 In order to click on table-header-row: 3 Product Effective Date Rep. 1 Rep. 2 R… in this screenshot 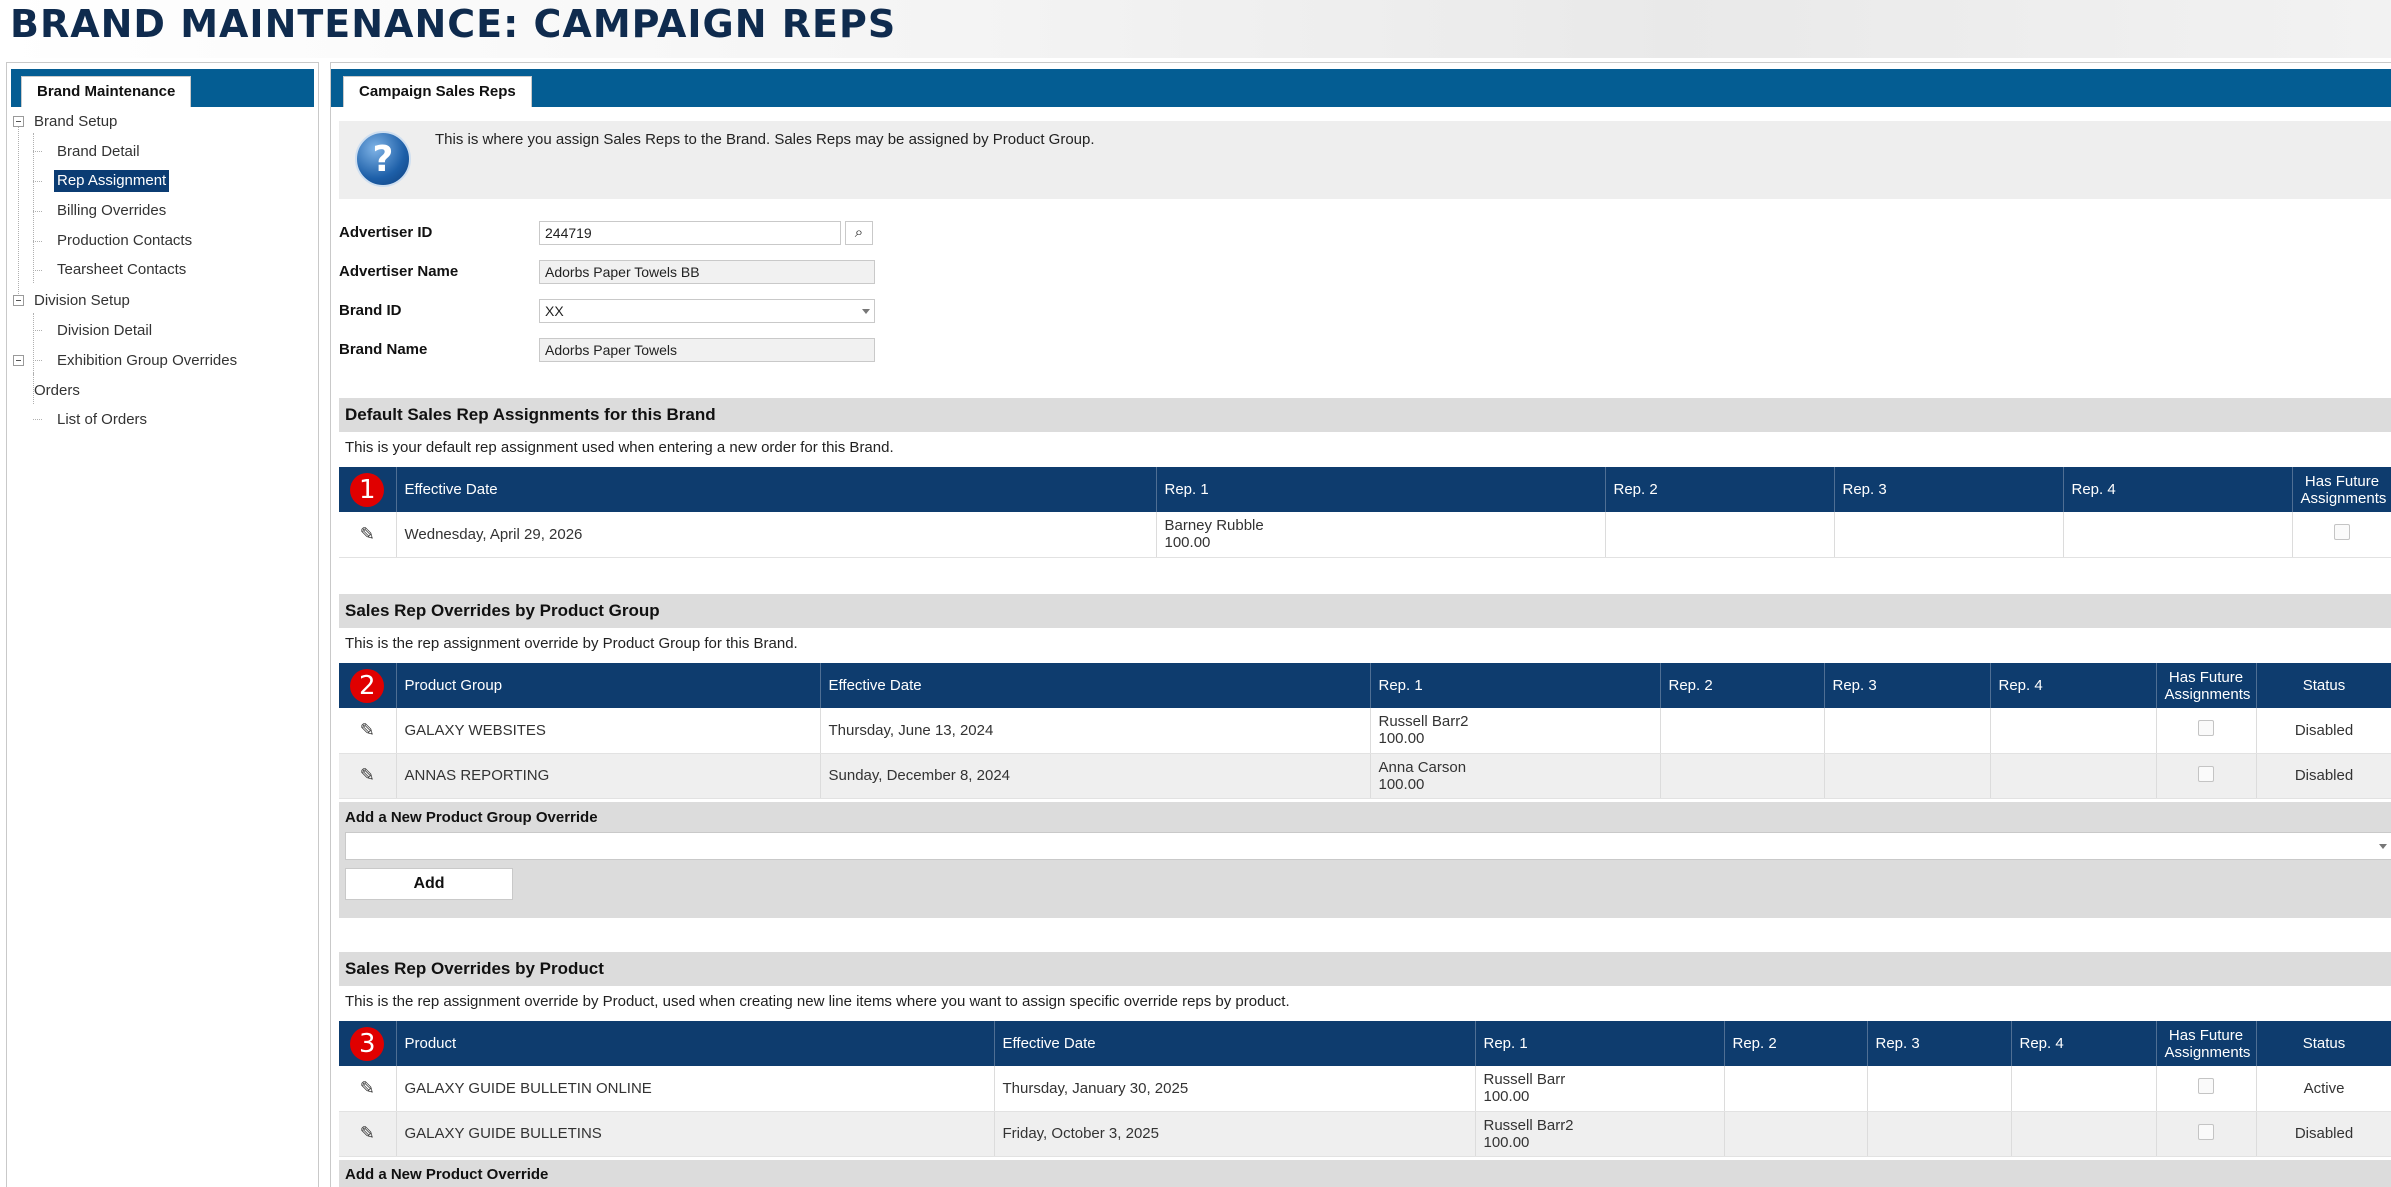, I will do `click(1365, 1043)`.